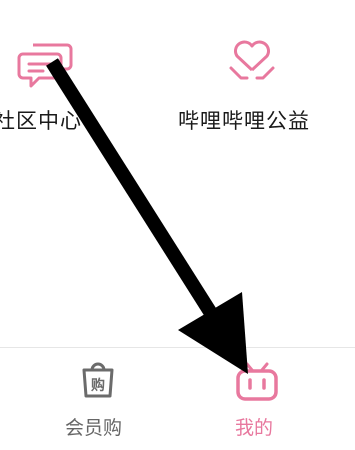 This screenshot has width=355, height=450. What do you see at coordinates (257, 382) in the screenshot?
I see `tv-face-icon` at bounding box center [257, 382].